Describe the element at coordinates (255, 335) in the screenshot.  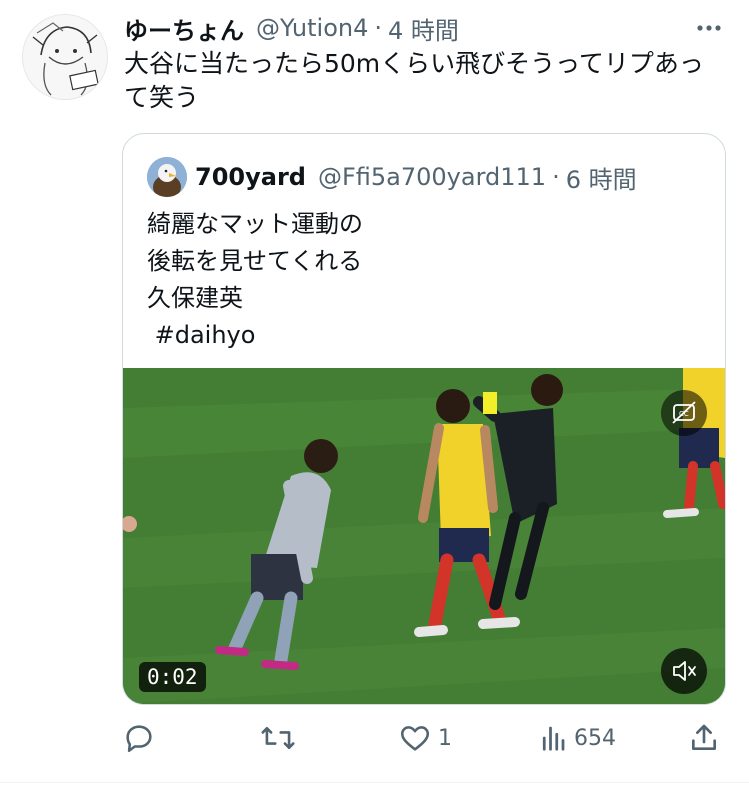
I see `hashtag-link: #daihyo` at that location.